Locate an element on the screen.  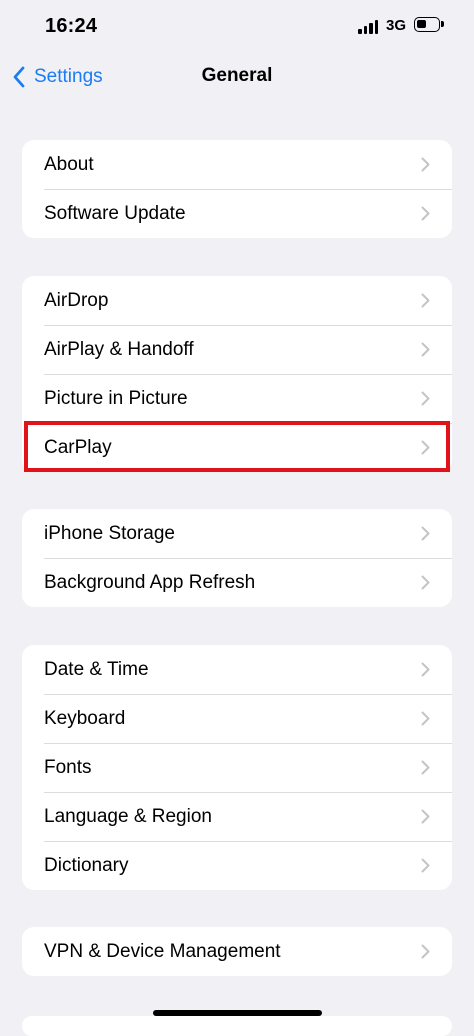
settings-group-3: iPhone Storage Background App Refresh is located at coordinates (237, 558).